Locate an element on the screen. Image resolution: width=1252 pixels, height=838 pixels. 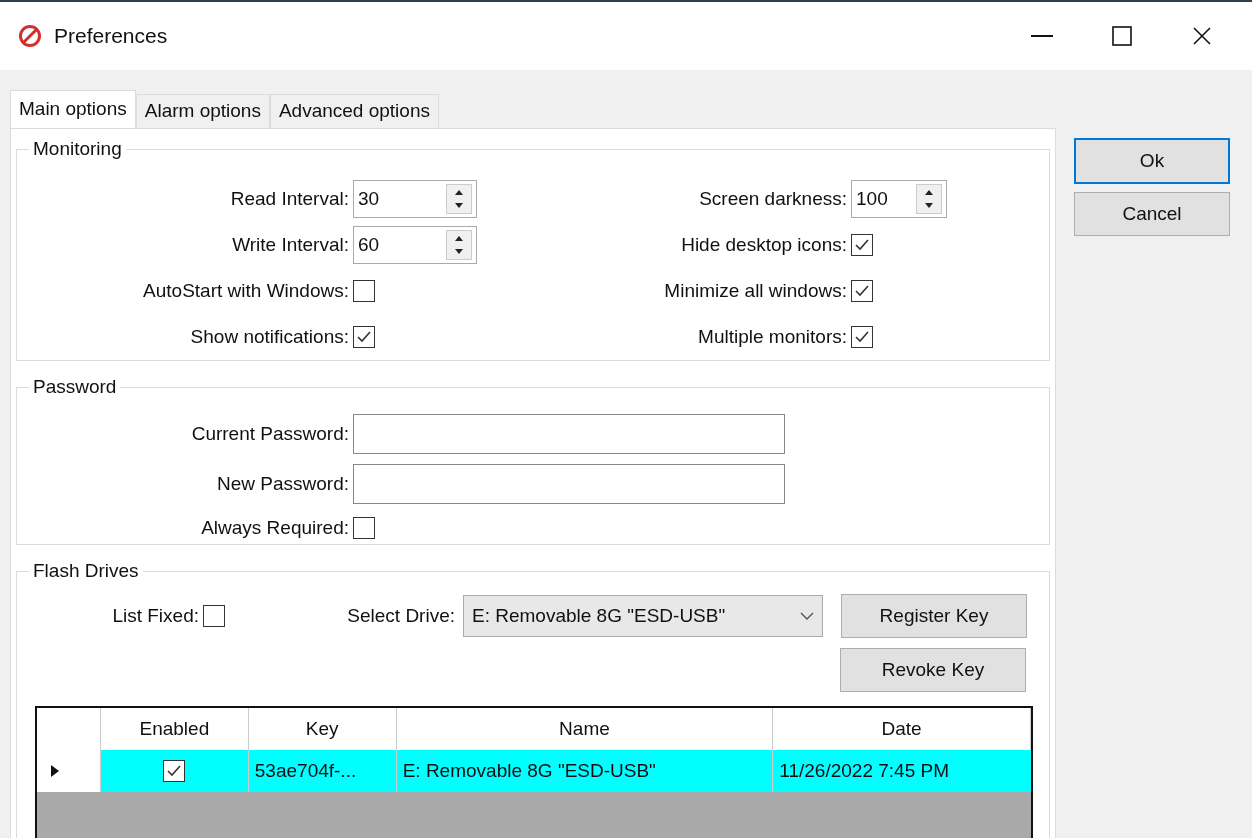
drive-dropdown: E: Removable 8G "ESD-USB" is located at coordinates (643, 616).